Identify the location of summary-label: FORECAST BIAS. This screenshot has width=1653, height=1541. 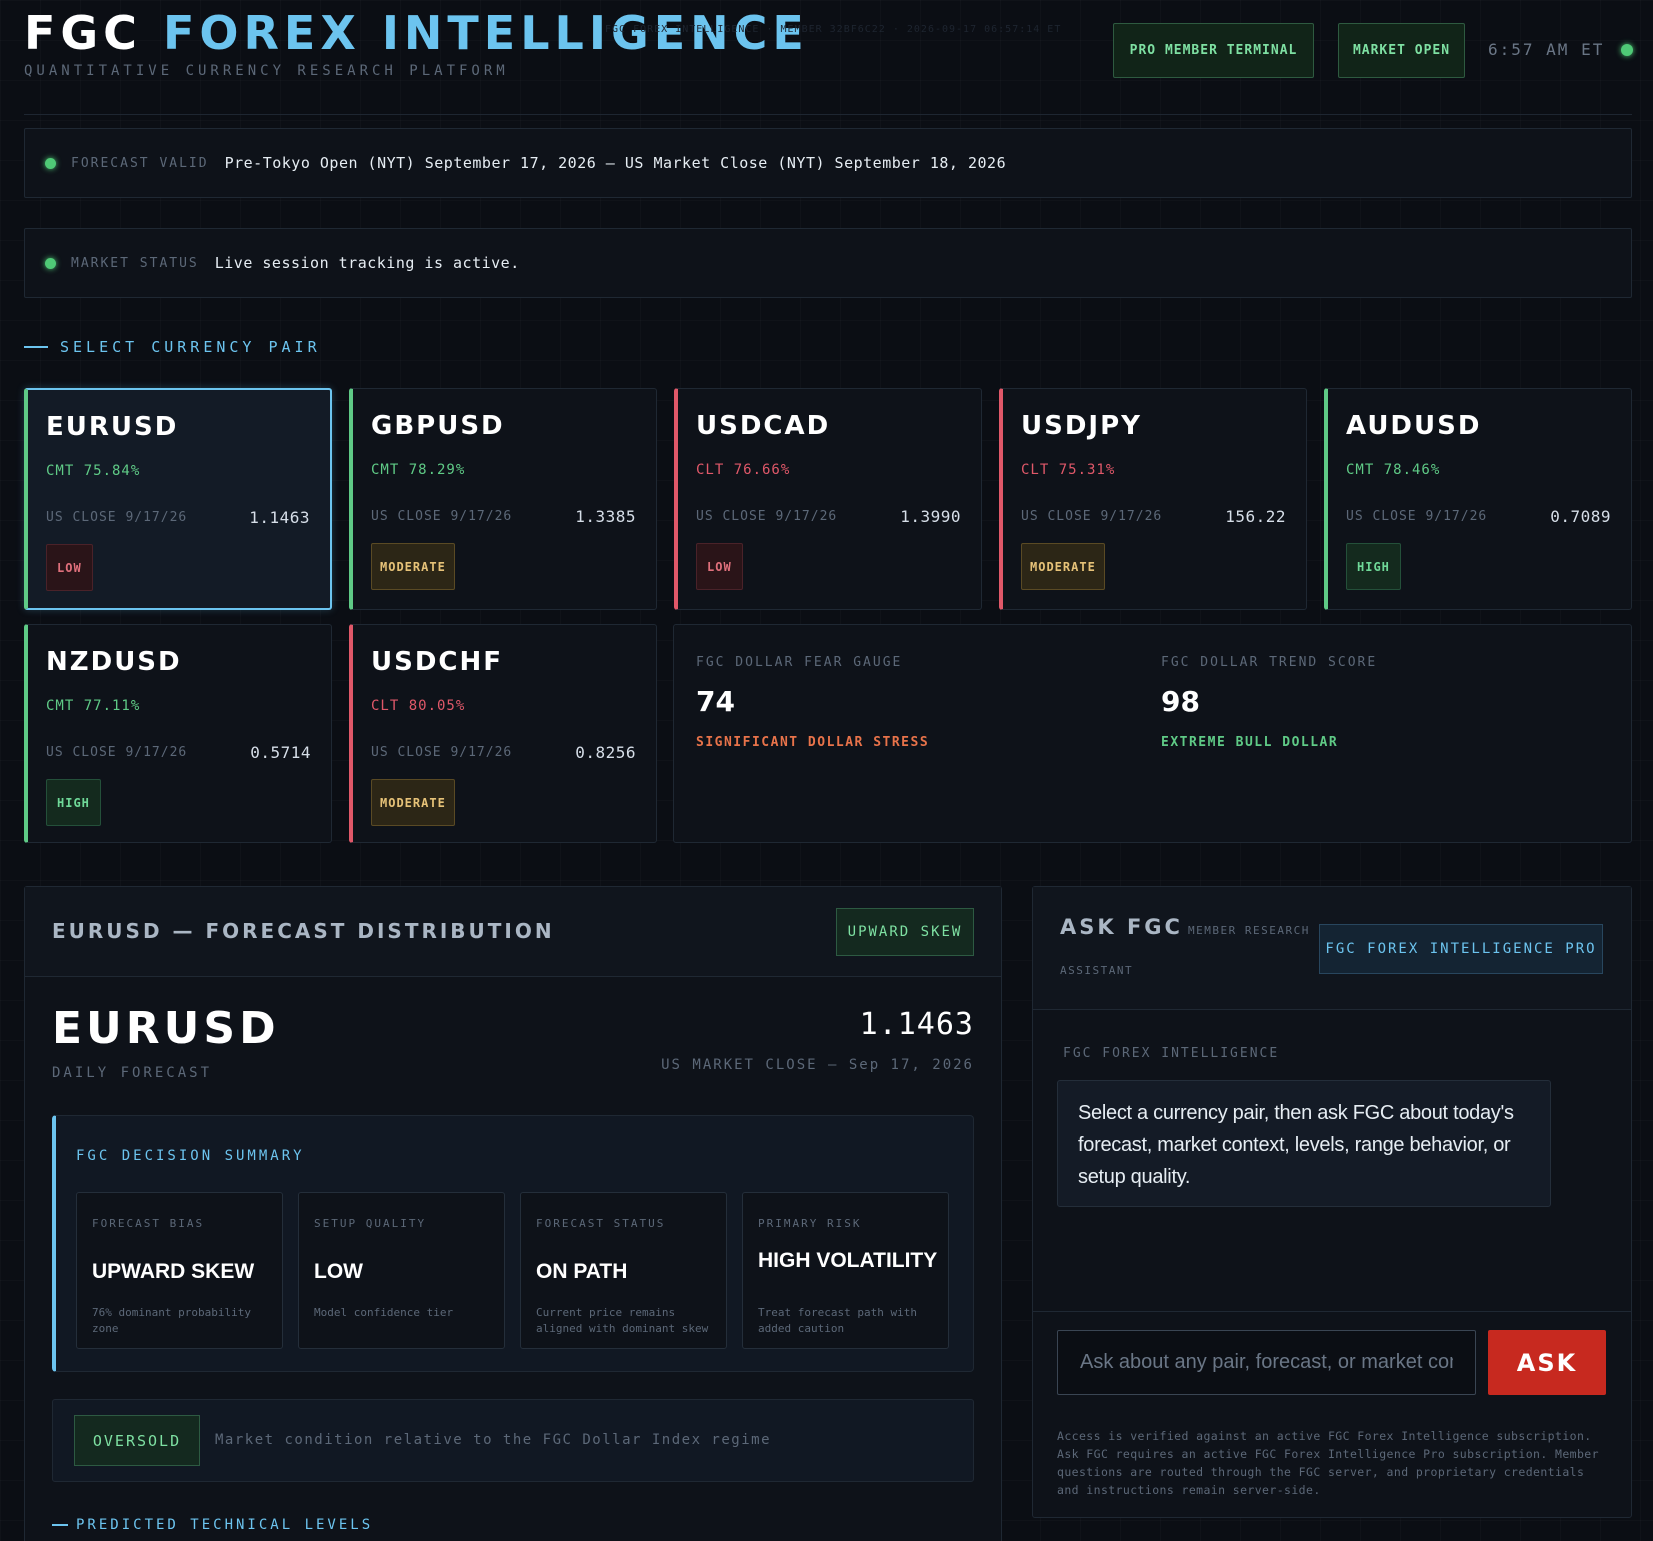
(148, 1223).